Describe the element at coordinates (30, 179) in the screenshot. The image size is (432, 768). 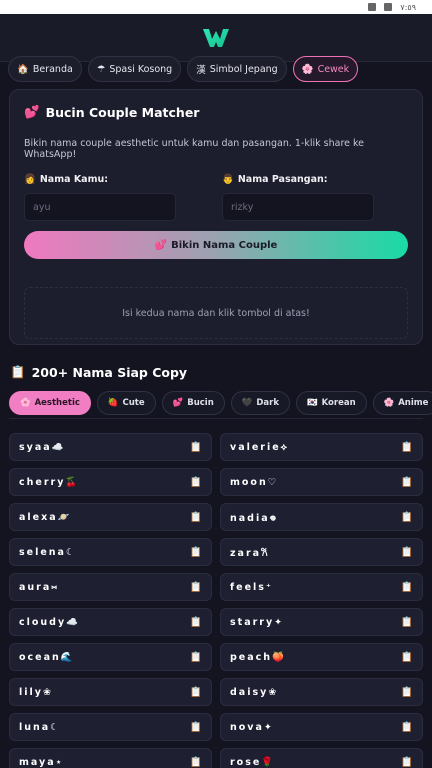
I see `woman-icon: 👩` at that location.